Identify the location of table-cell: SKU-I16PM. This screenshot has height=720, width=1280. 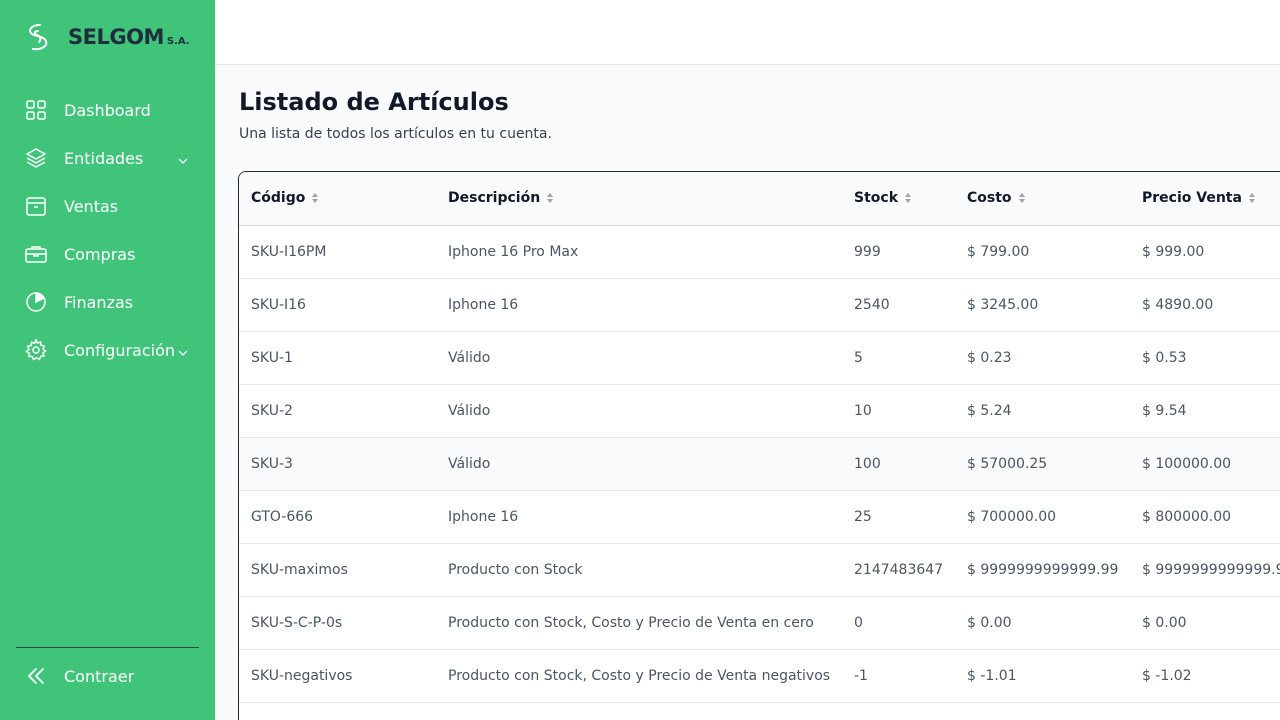
(337, 252).